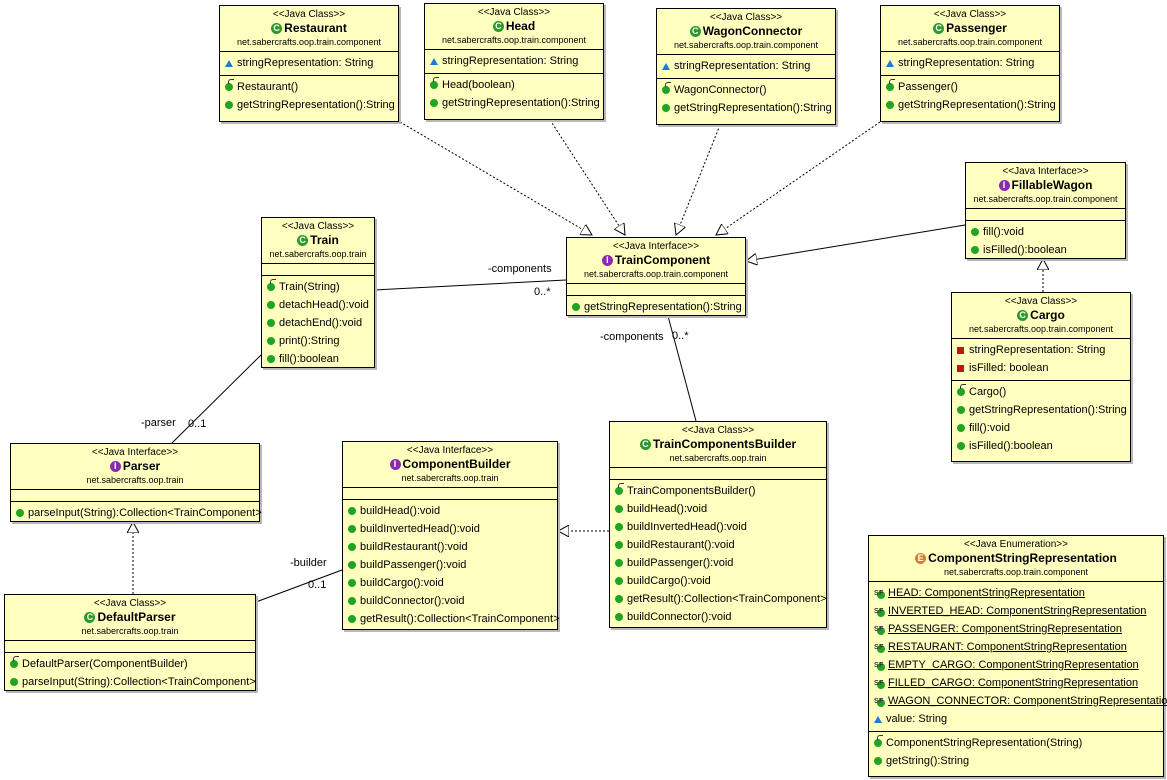  Describe the element at coordinates (514, 85) in the screenshot. I see `method-row: Head(boolean)` at that location.